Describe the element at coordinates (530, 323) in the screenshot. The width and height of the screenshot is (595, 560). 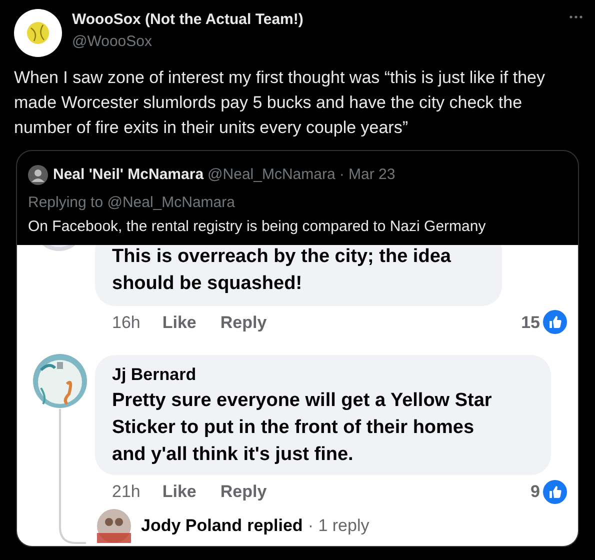
I see `reaction-count: 15` at that location.